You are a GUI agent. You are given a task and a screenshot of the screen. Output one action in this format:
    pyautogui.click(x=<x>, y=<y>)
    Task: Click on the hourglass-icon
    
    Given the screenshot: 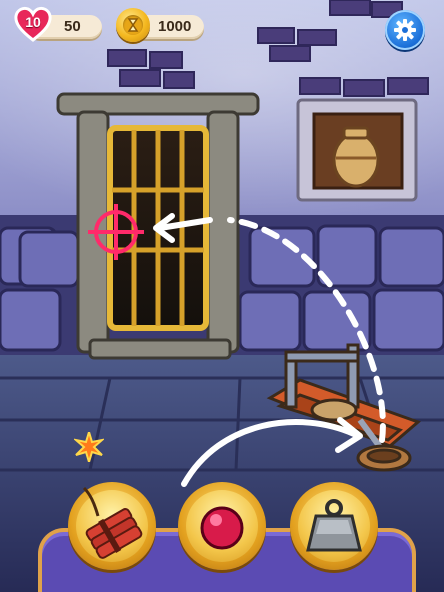 What is the action you would take?
    pyautogui.click(x=133, y=25)
    